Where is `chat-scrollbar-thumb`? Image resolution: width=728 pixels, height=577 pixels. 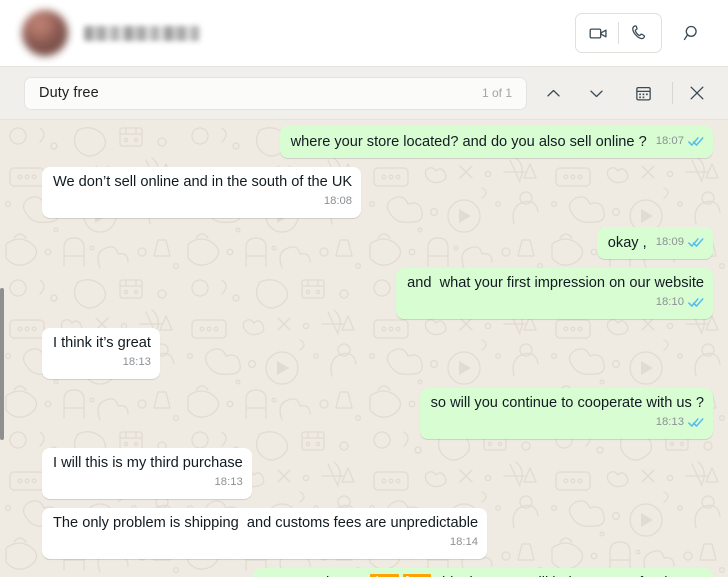
chat-scrollbar-thumb is located at coordinates (2, 364).